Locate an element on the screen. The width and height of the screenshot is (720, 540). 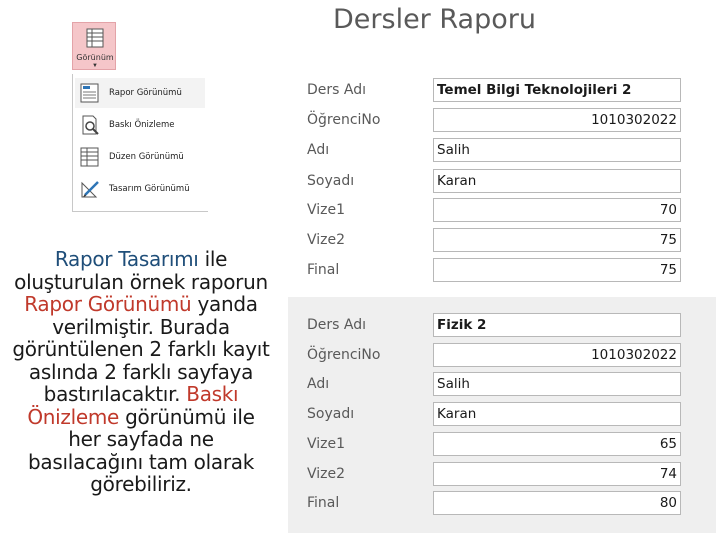
view-button-label: Görünüm is located at coordinates (95, 57).